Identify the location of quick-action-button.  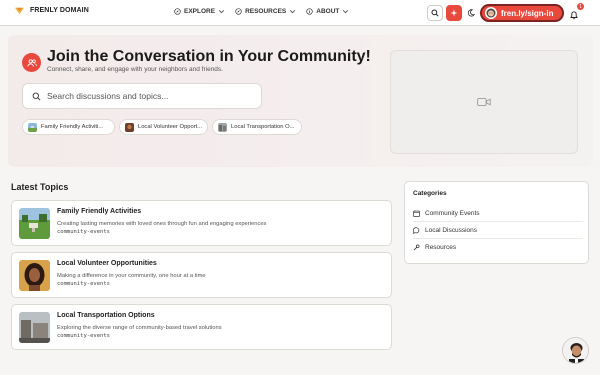
(454, 13).